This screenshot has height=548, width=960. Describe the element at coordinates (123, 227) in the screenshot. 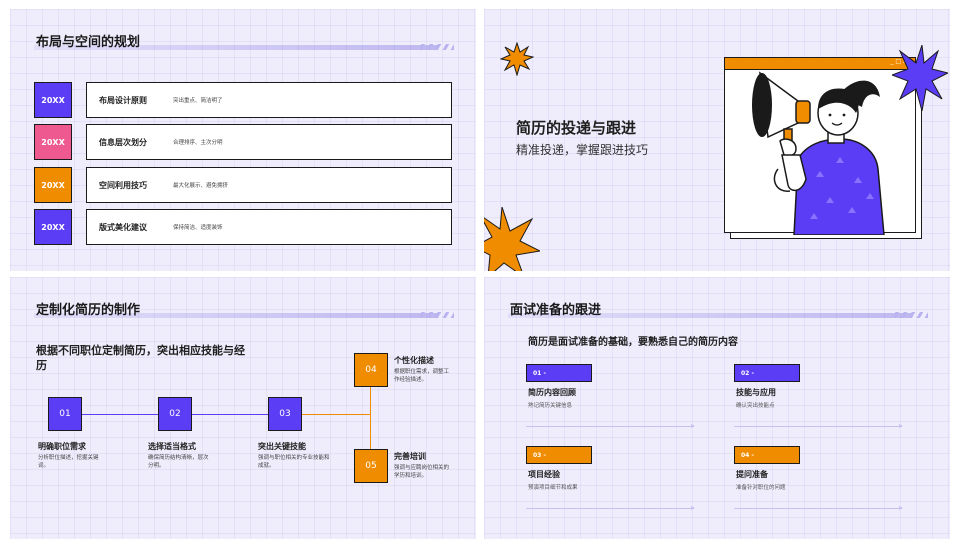

I see `row-name: 版式美化建议` at that location.